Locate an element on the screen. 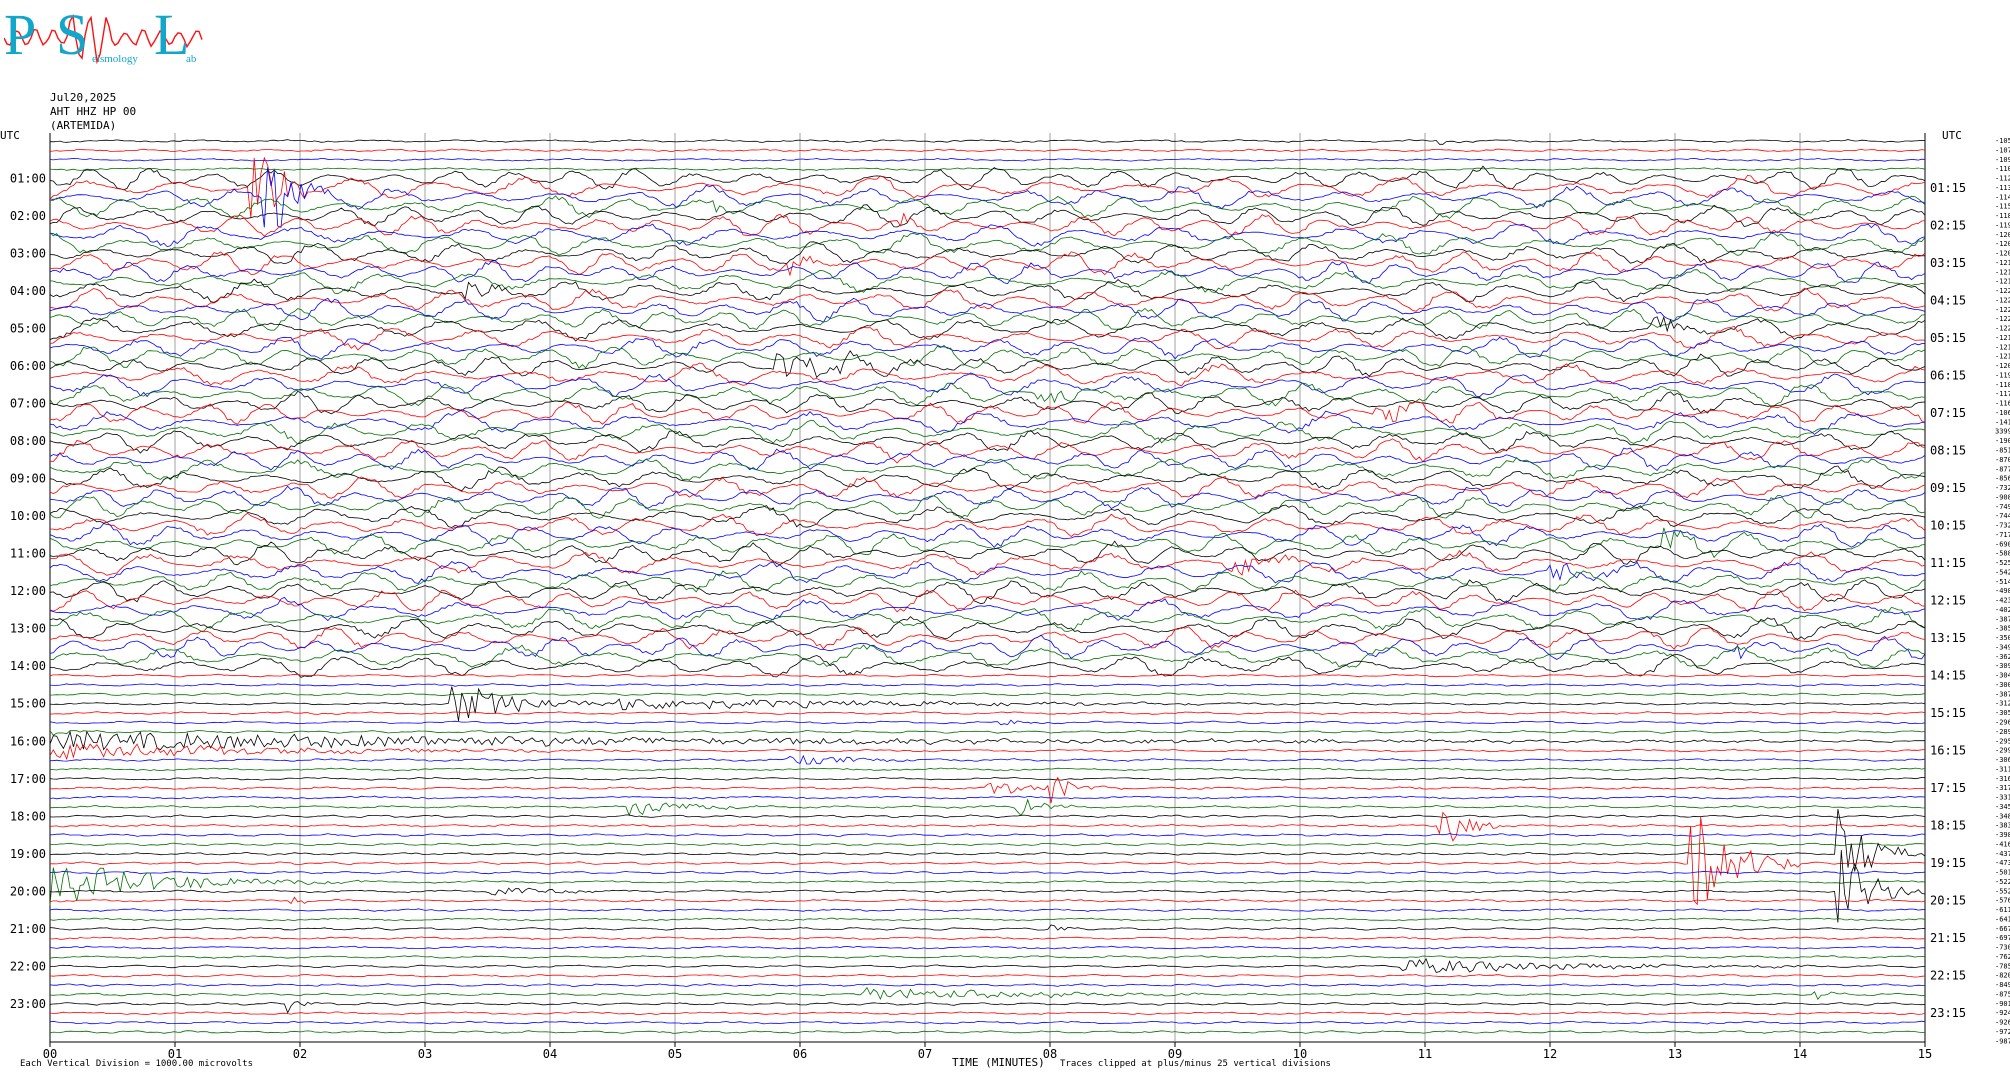  hour-label-right: 11:15 is located at coordinates (1948, 563).